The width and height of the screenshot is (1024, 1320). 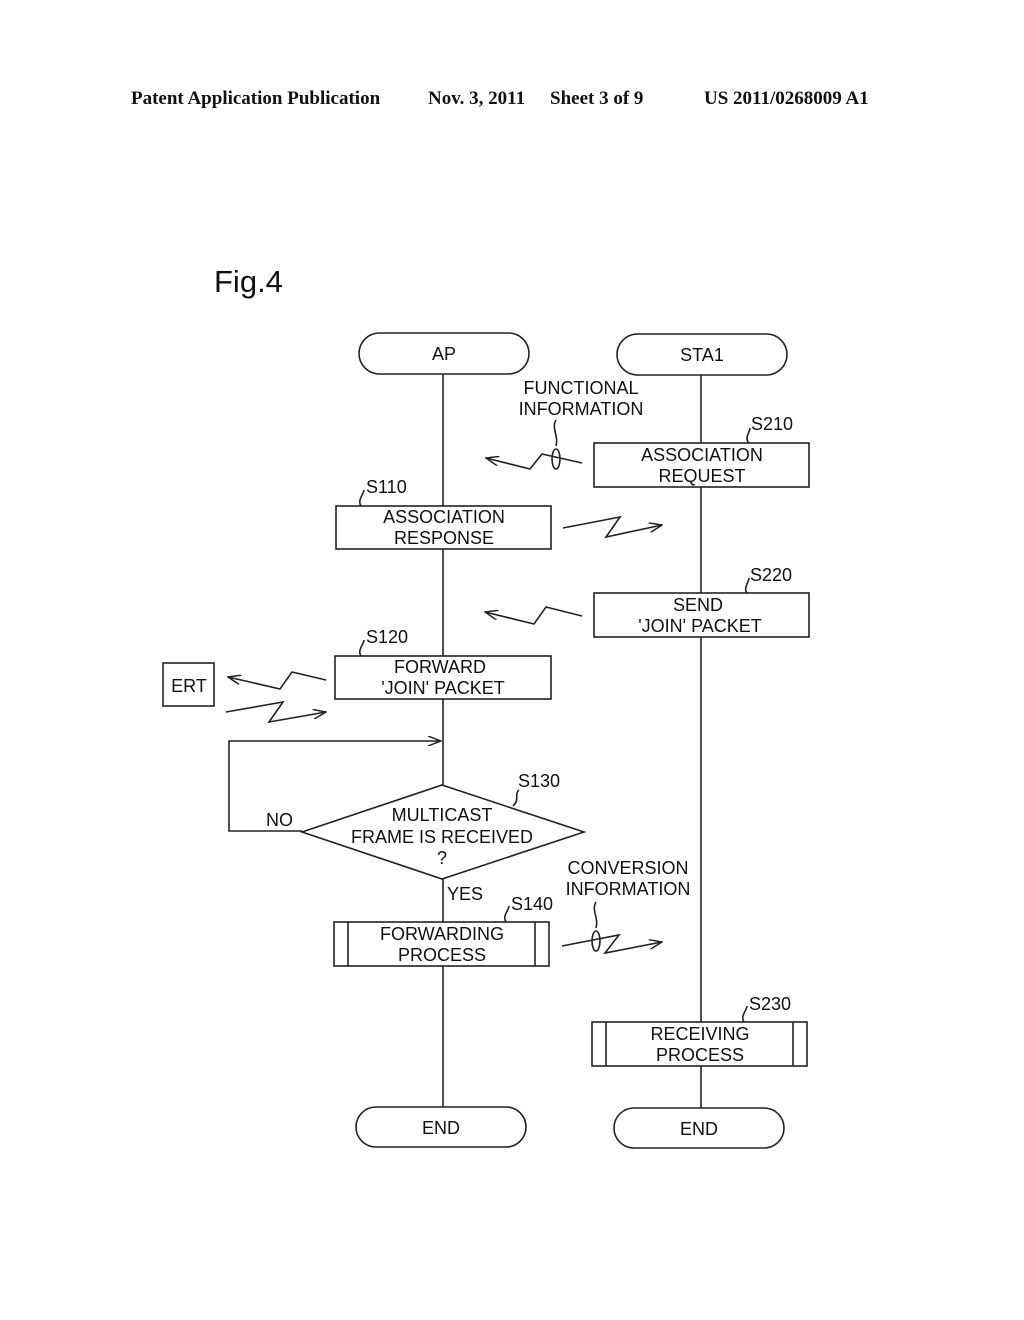 I want to click on s140-line2: PROCESS, so click(x=442, y=955).